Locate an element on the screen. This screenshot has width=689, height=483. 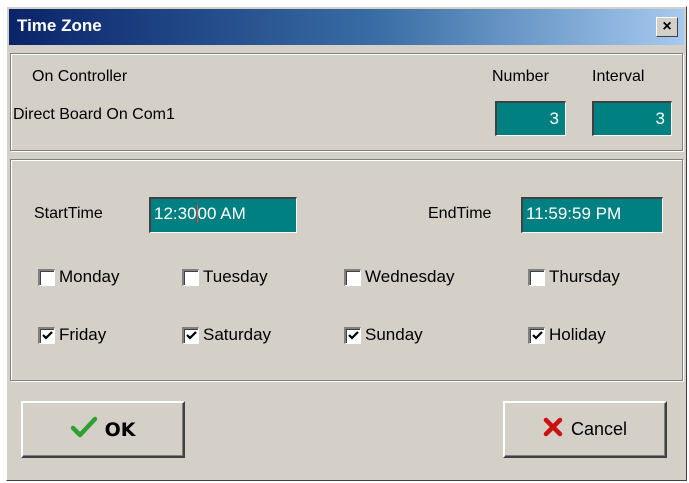
start-time-label: StartTime is located at coordinates (68, 213).